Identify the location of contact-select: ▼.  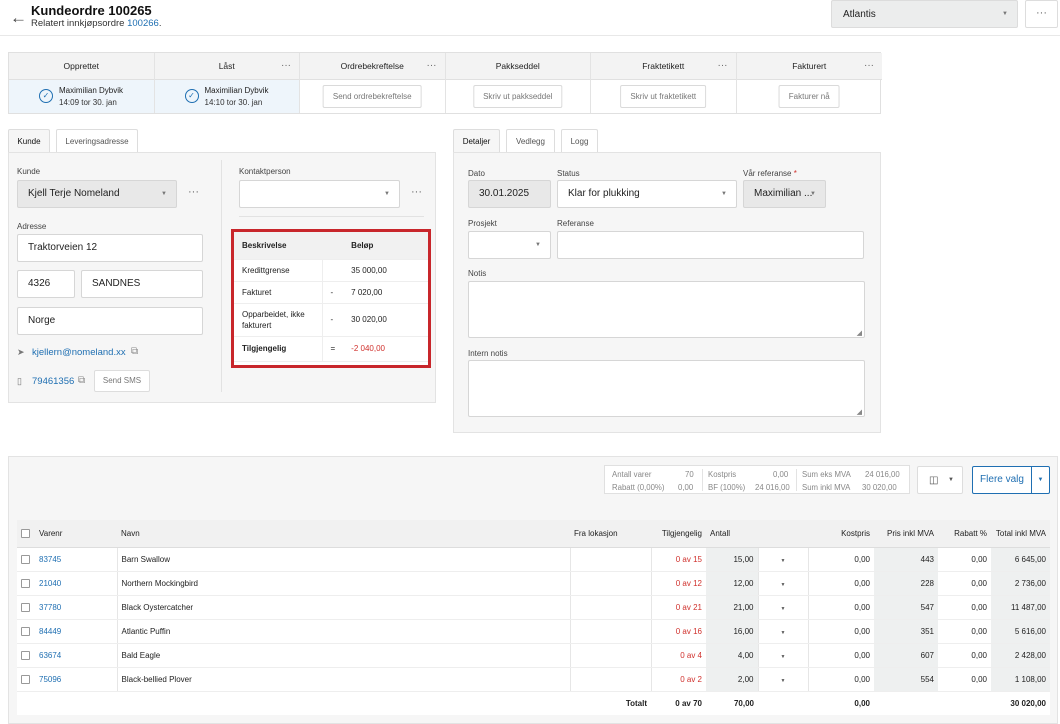
(319, 194).